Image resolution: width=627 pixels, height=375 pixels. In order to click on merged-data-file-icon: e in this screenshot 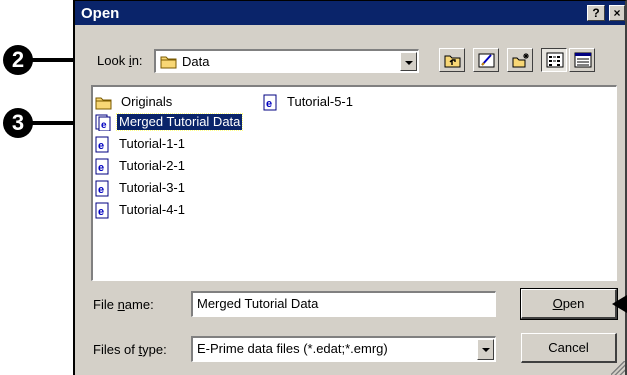, I will do `click(103, 122)`.